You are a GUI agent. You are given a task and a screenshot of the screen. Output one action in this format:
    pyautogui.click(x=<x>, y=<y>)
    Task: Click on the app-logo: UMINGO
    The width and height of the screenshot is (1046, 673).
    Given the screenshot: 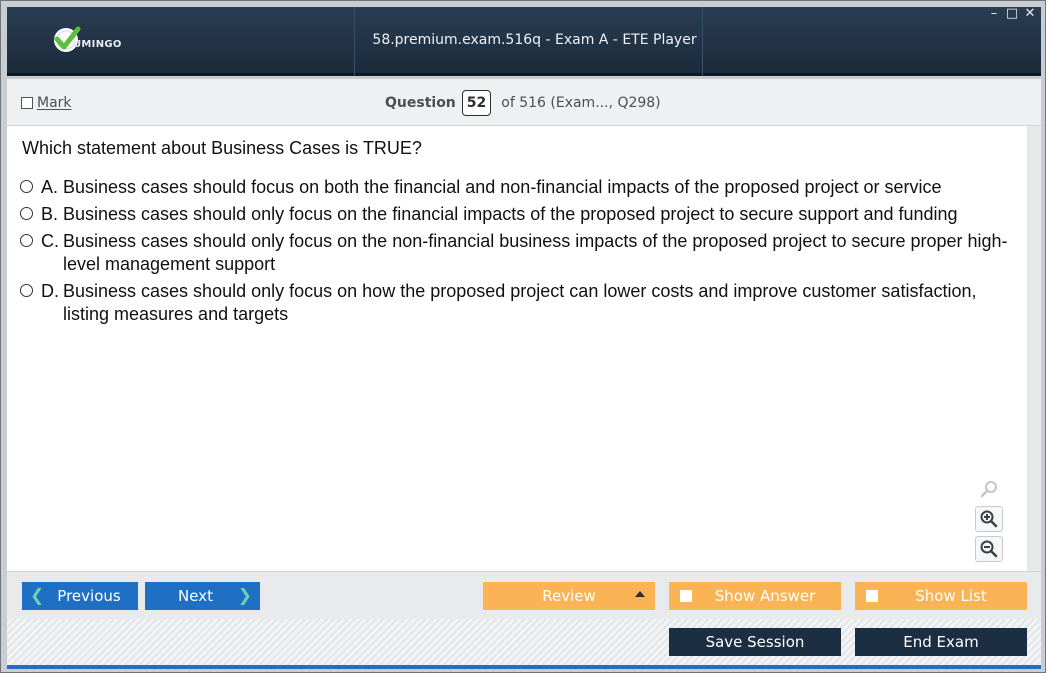 What is the action you would take?
    pyautogui.click(x=106, y=42)
    